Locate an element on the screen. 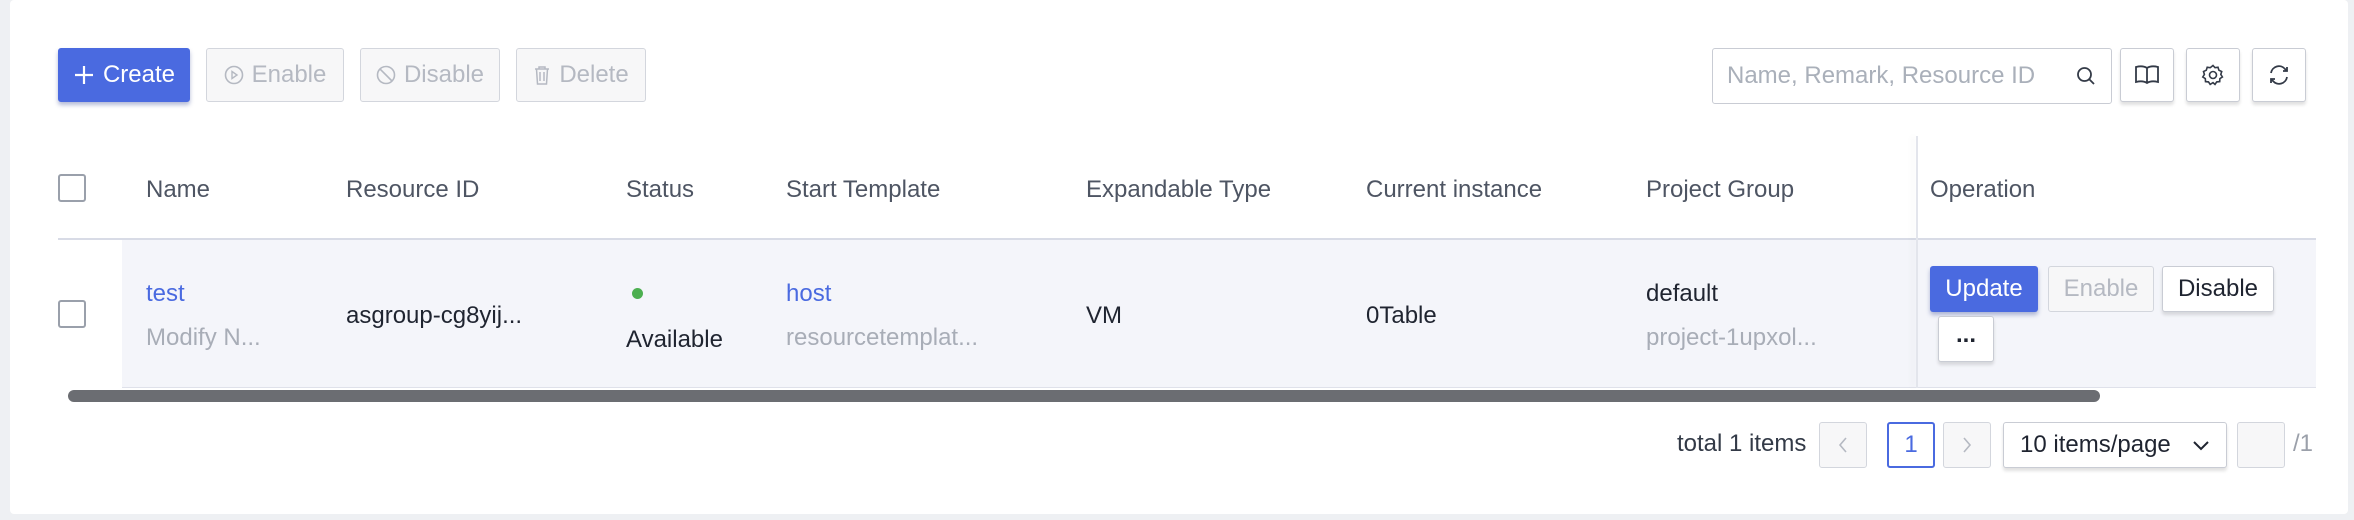  total-pages-text: /1 is located at coordinates (2303, 443).